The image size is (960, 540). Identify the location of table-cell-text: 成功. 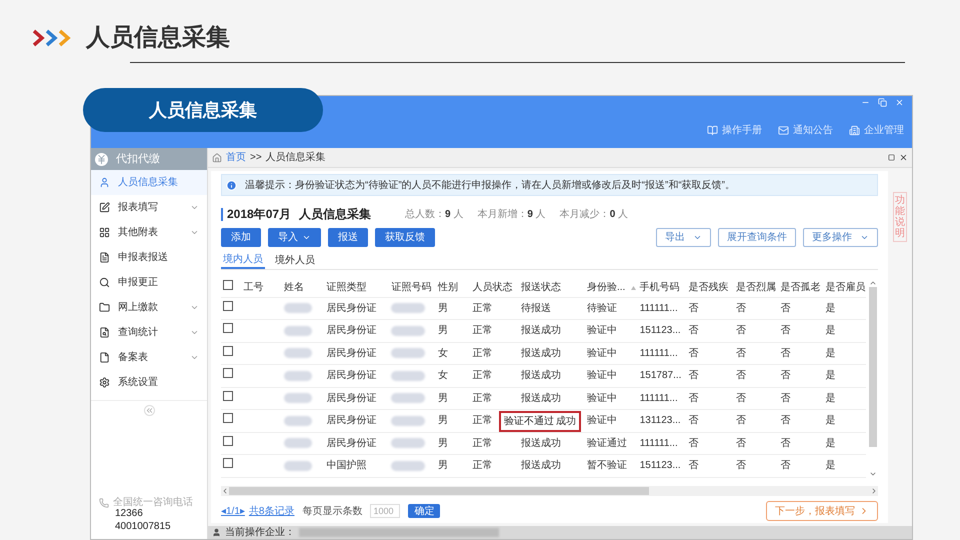
(566, 421).